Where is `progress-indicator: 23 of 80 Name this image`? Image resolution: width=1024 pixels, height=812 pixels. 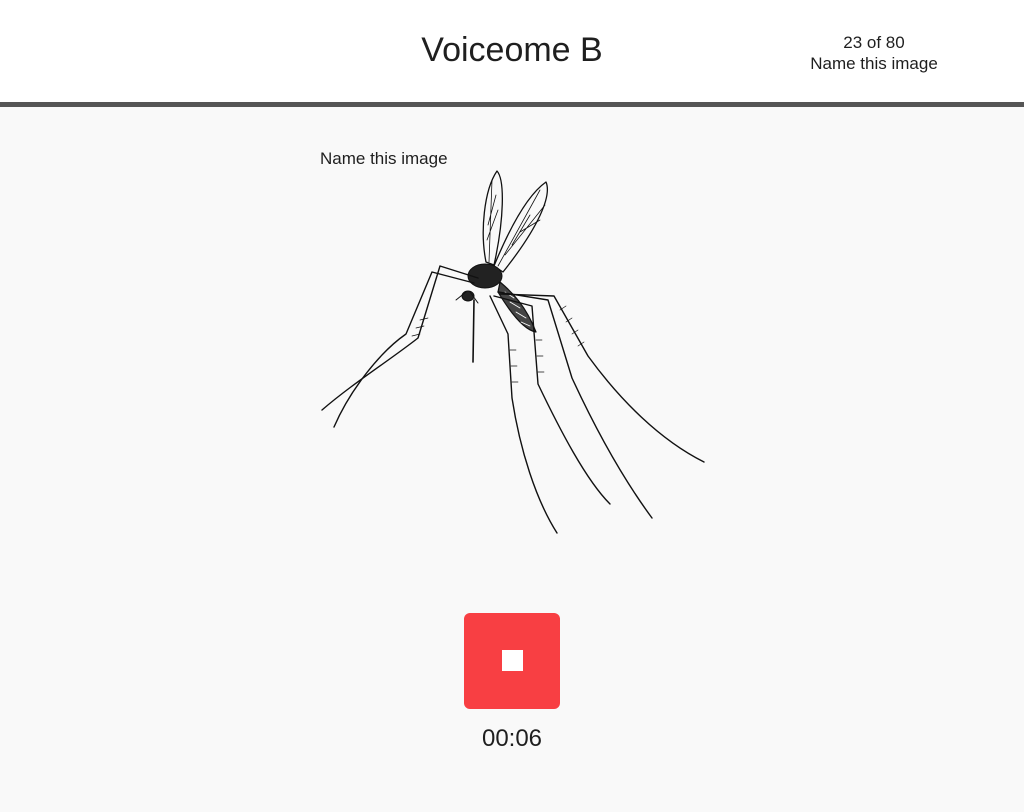 progress-indicator: 23 of 80 Name this image is located at coordinates (874, 53).